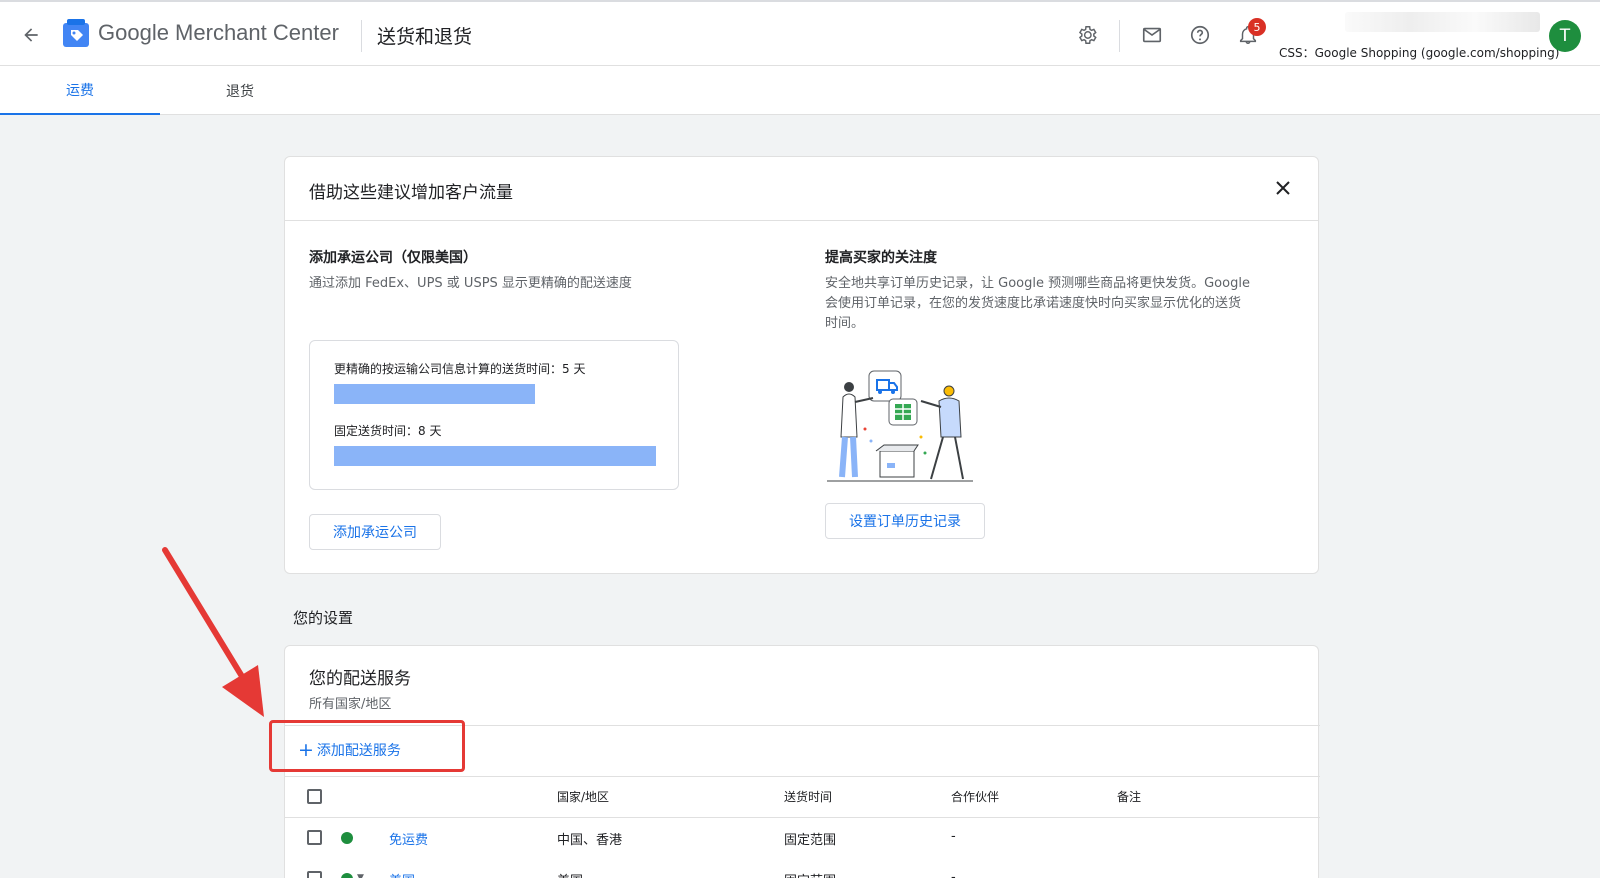 This screenshot has height=878, width=1600. I want to click on carrier-desc: 通过添加 FedEx、UPS 或 USPS 显示更精确的配送速度, so click(470, 283).